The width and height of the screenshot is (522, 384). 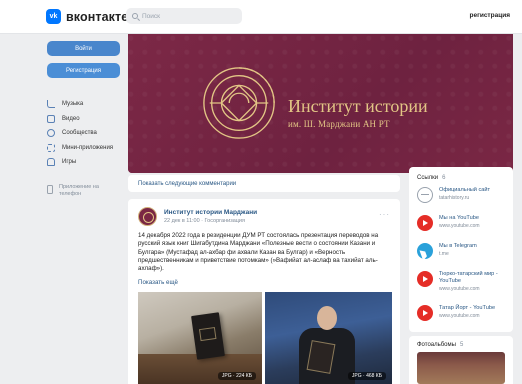 I want to click on link-title: Татар Йорт - YouTube, so click(x=467, y=308).